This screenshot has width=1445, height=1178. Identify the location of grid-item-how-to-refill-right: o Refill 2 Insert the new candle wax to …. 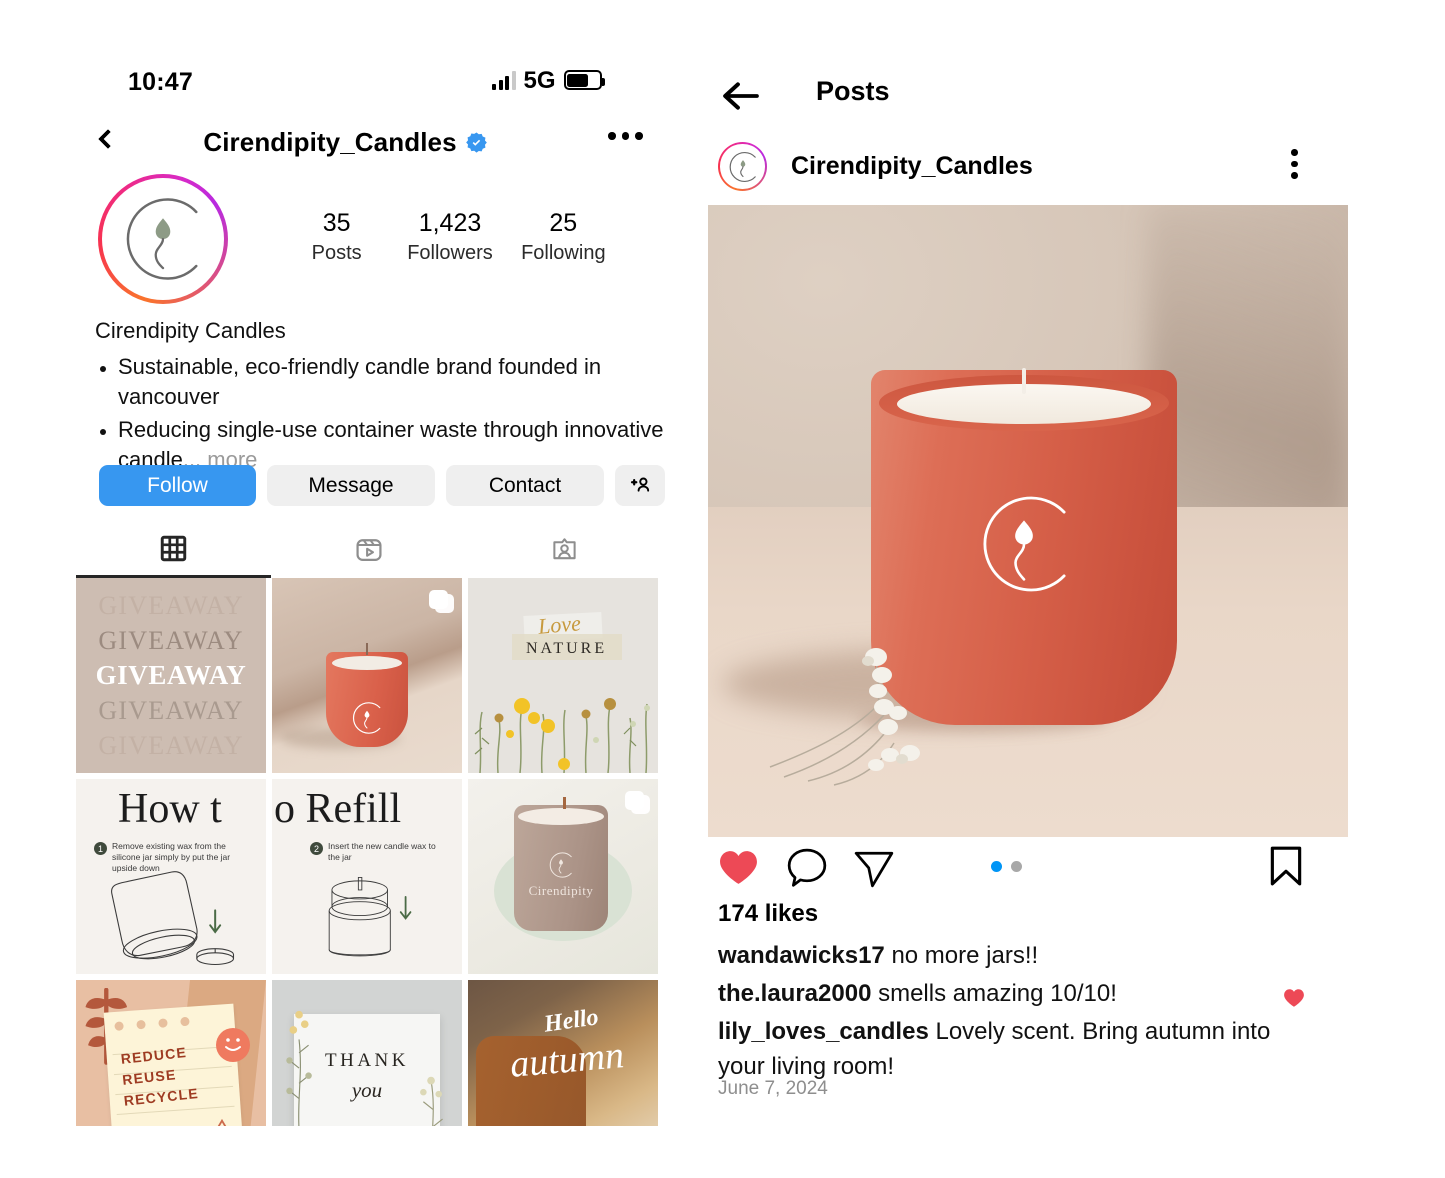
(367, 876).